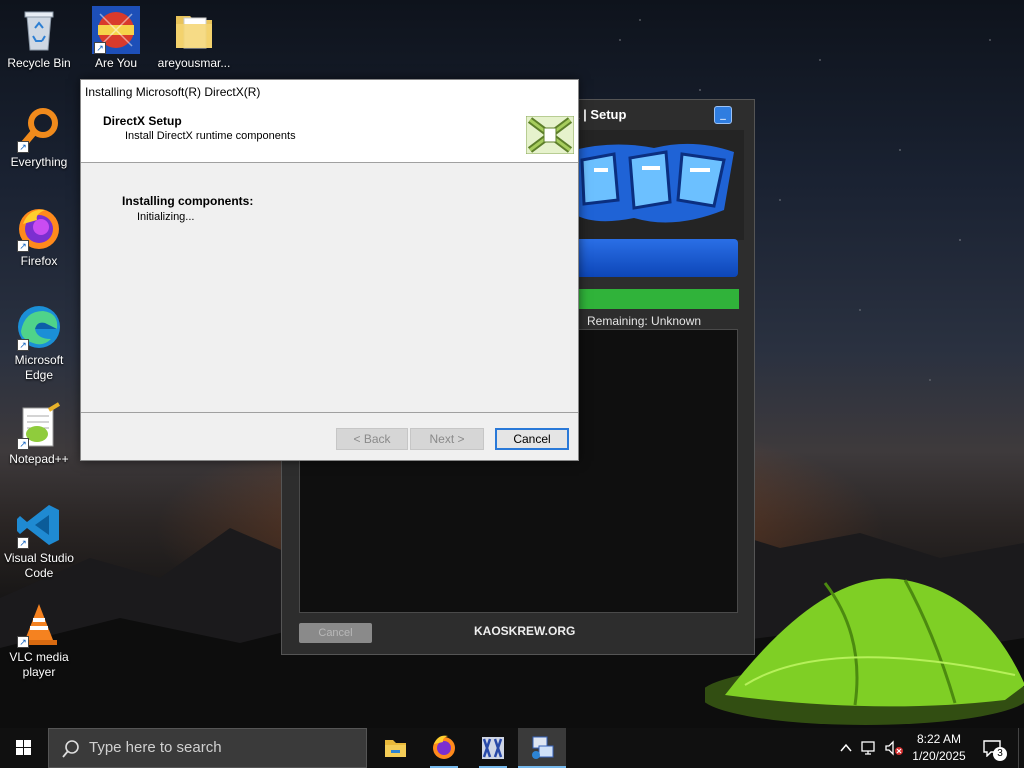 The image size is (1024, 768). Describe the element at coordinates (142, 121) in the screenshot. I see `header-title: DirectX Setup` at that location.